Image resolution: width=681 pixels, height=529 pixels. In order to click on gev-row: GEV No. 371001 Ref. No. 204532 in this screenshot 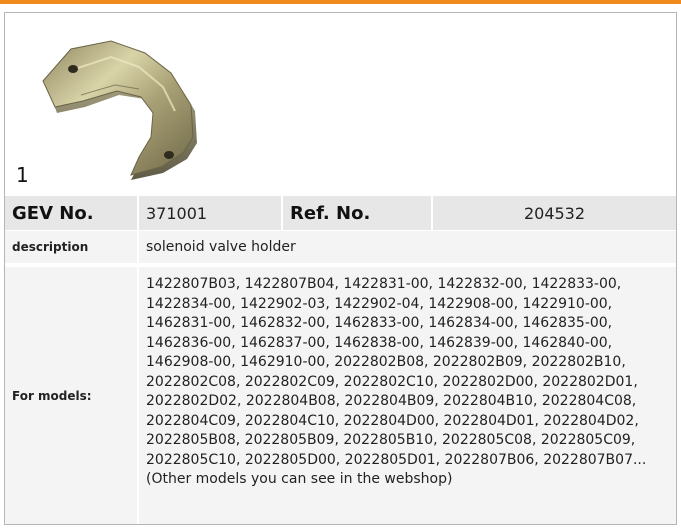, I will do `click(340, 213)`.